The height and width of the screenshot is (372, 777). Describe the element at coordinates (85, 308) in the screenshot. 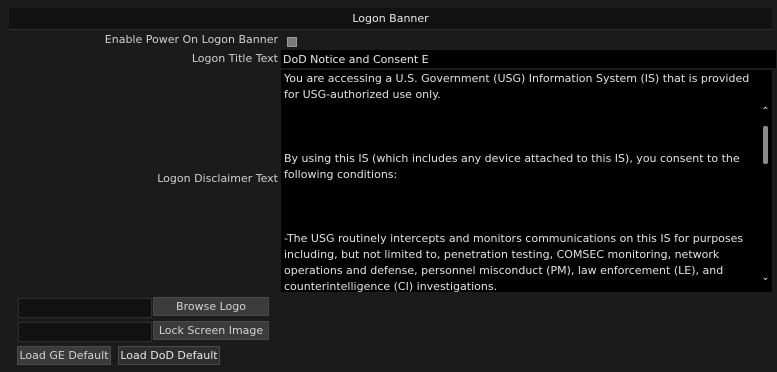

I see `logo-path-field` at that location.